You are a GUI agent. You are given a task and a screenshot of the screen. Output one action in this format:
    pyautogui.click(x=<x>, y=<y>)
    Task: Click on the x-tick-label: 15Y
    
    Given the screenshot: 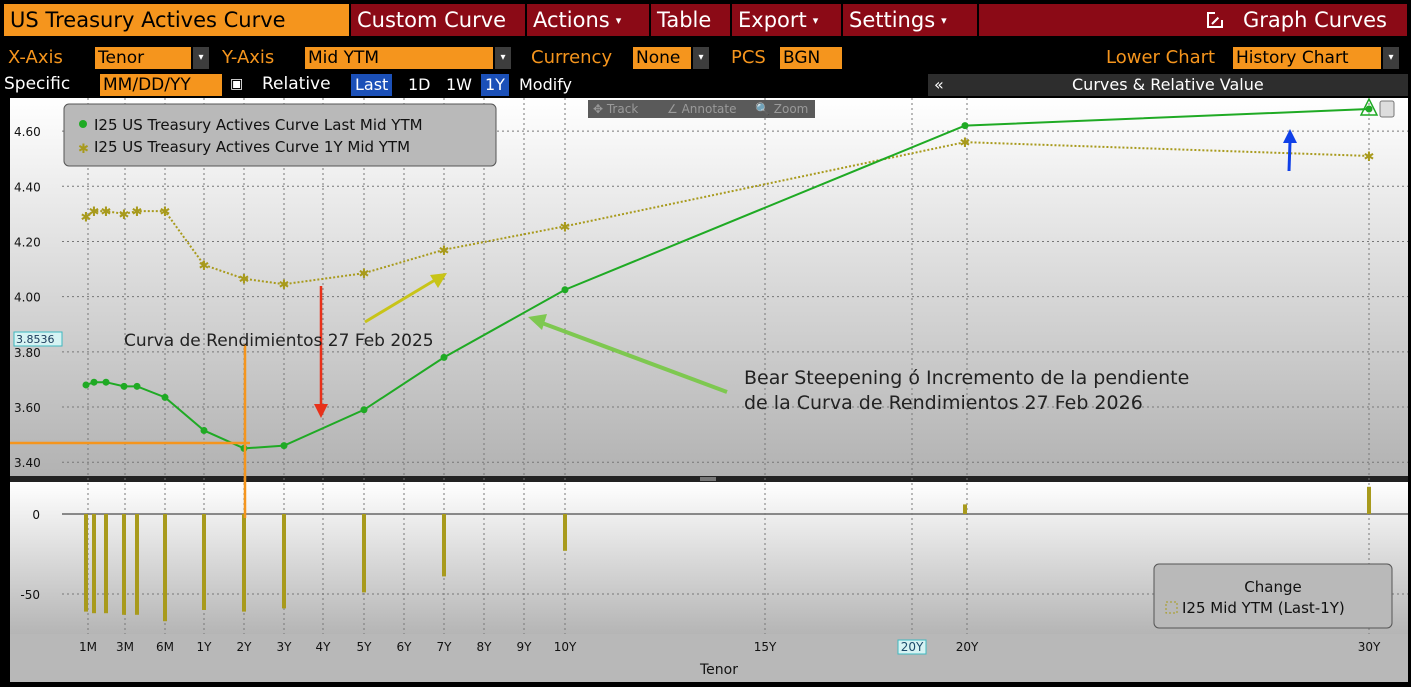 What is the action you would take?
    pyautogui.click(x=765, y=647)
    